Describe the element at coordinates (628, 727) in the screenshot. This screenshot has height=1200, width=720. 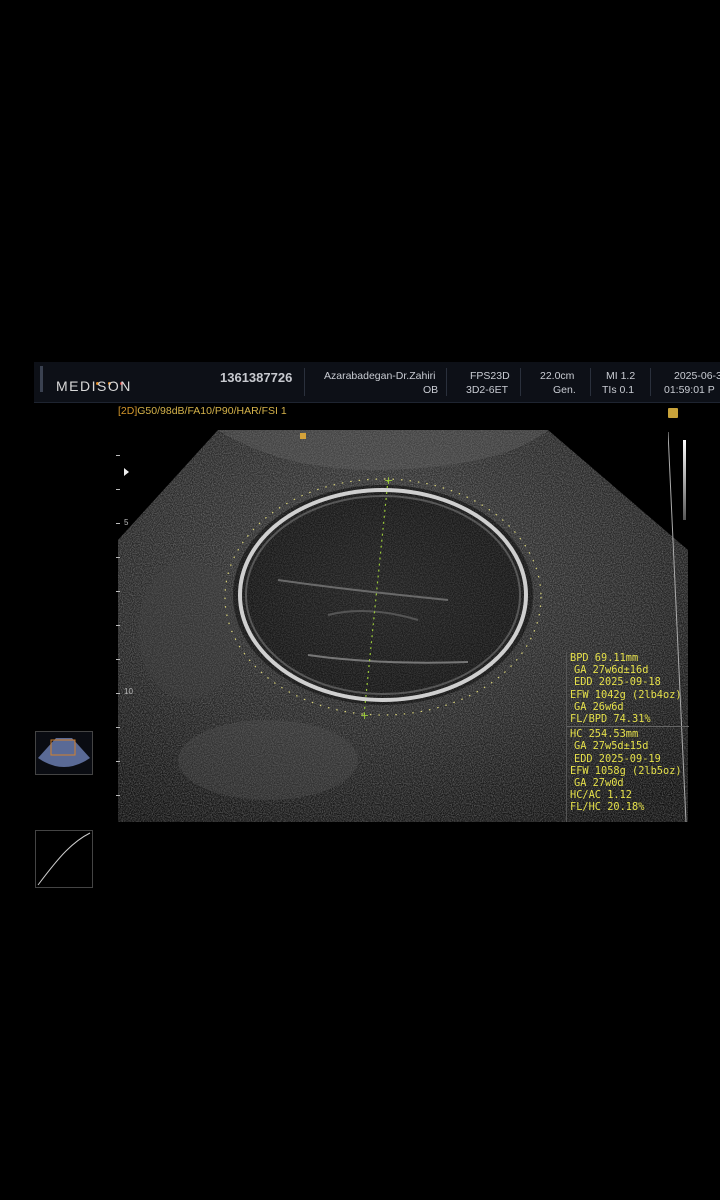
I see `measurement-divider` at that location.